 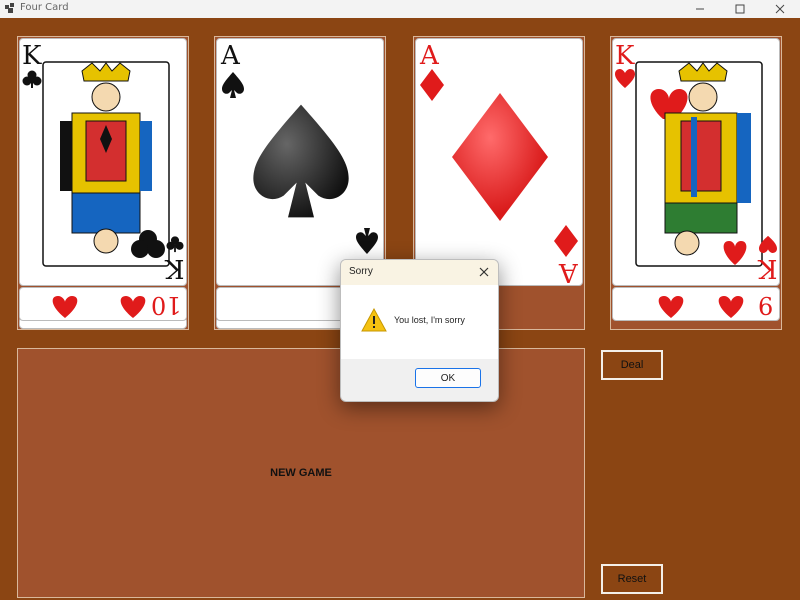 I want to click on card-ace-of-spades: A A, so click(x=300, y=162).